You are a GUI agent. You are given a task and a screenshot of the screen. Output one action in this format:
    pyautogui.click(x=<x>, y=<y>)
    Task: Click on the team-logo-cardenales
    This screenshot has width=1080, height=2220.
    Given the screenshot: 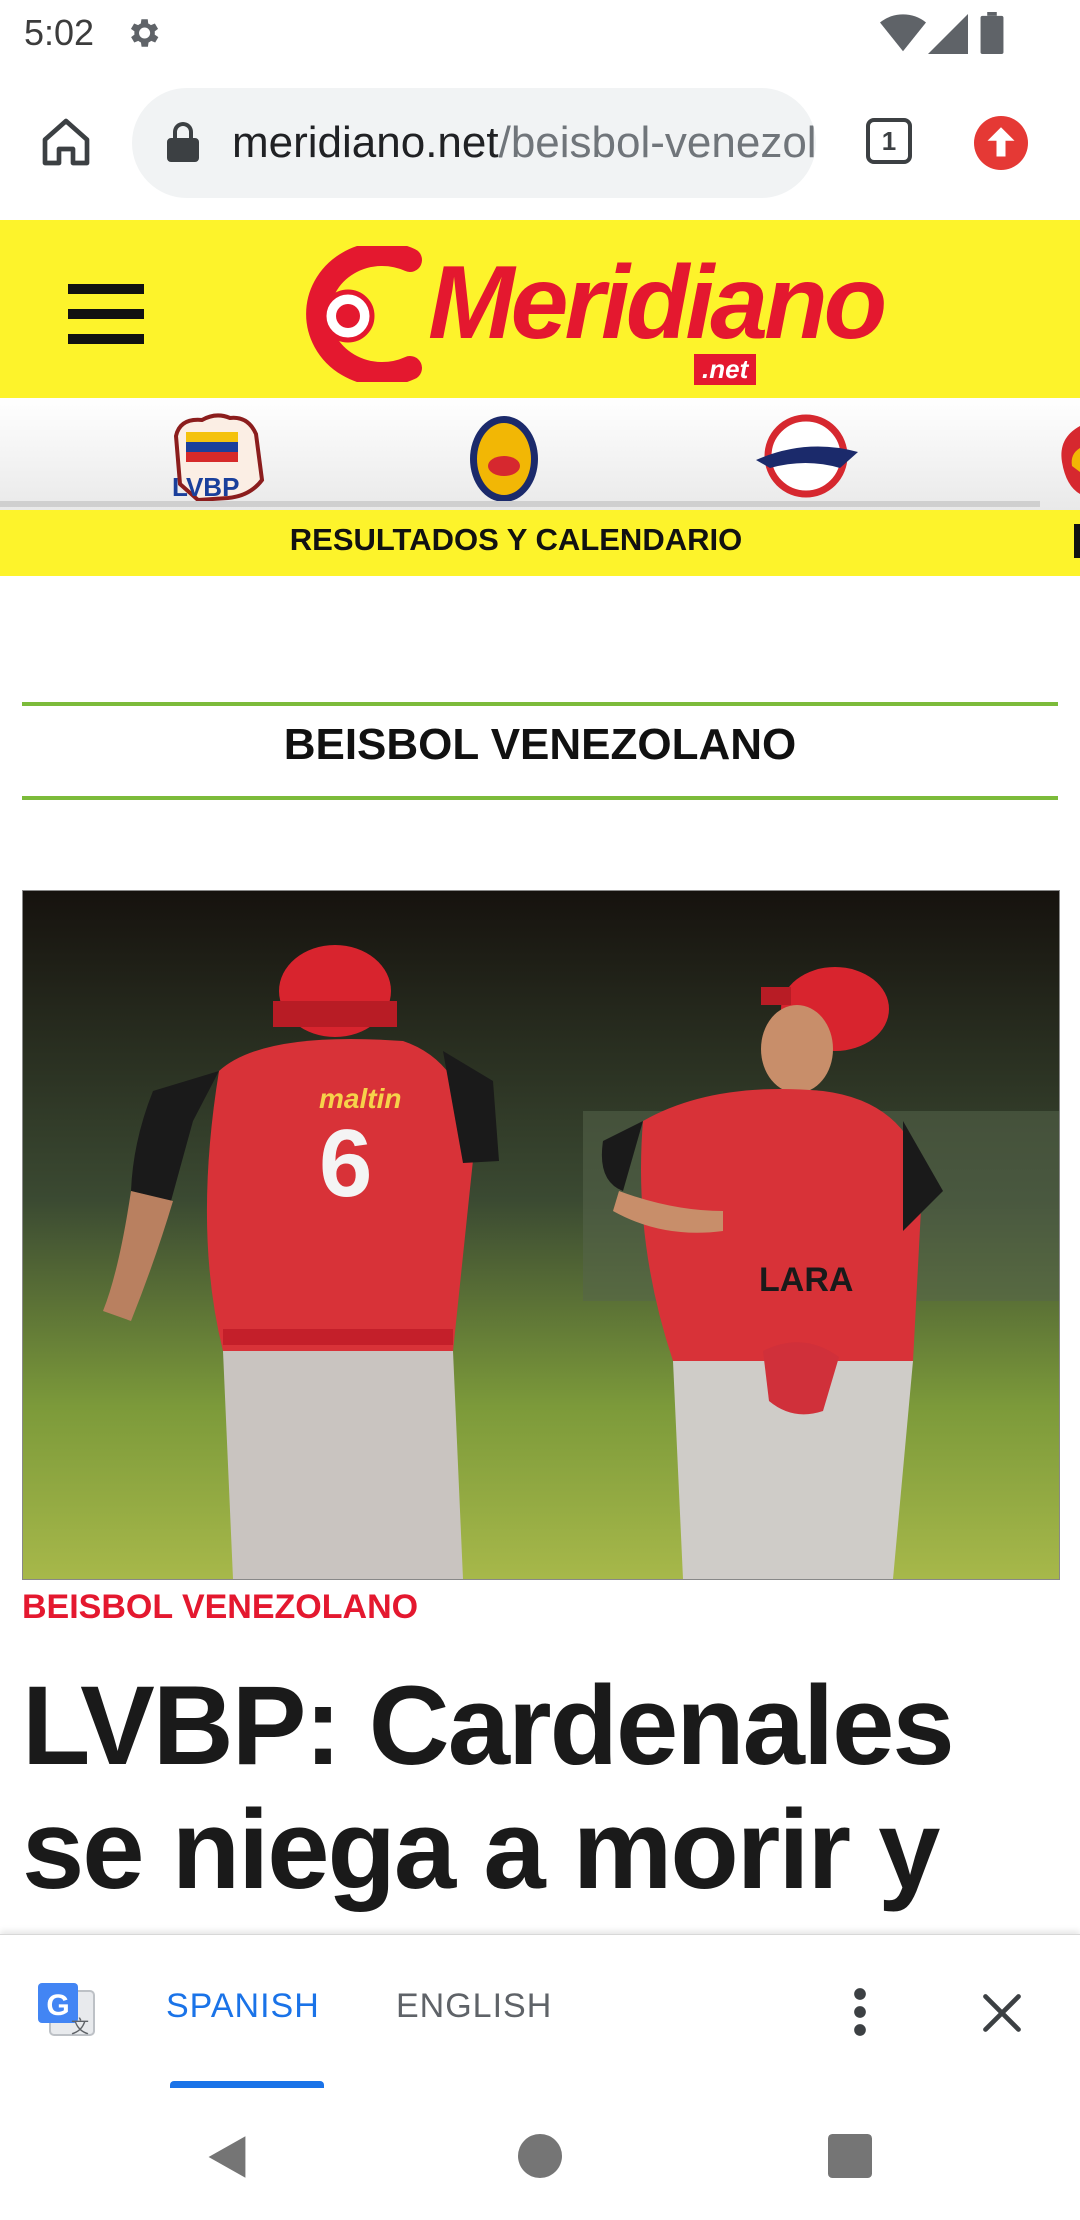 What is the action you would take?
    pyautogui.click(x=1067, y=459)
    